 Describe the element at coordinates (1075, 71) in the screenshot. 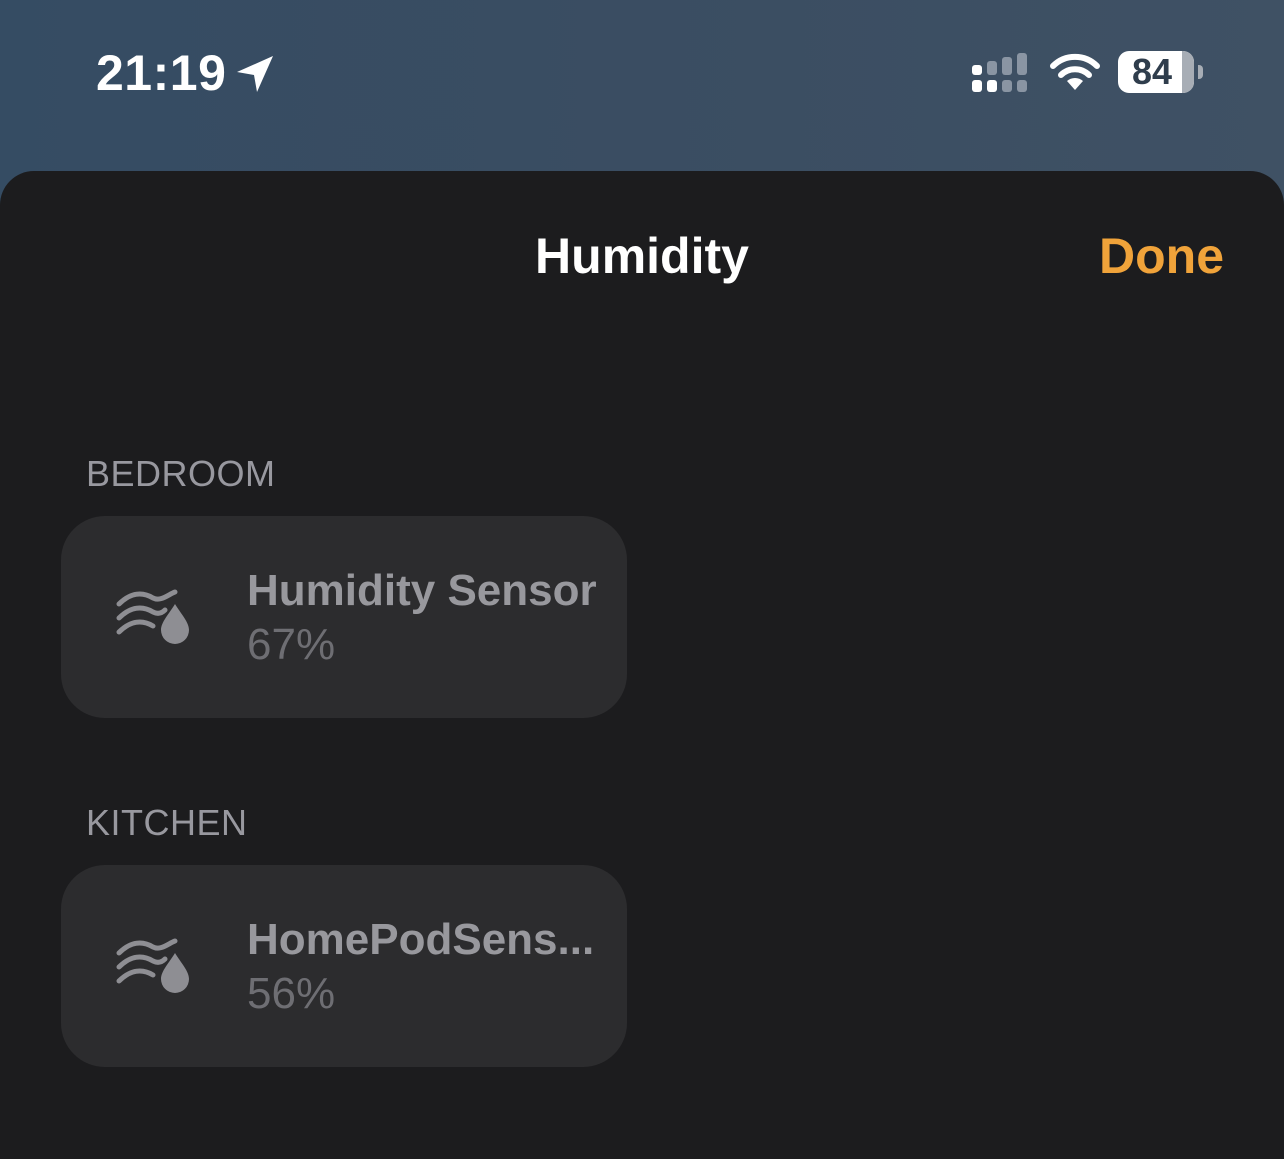

I see `wifi-icon` at that location.